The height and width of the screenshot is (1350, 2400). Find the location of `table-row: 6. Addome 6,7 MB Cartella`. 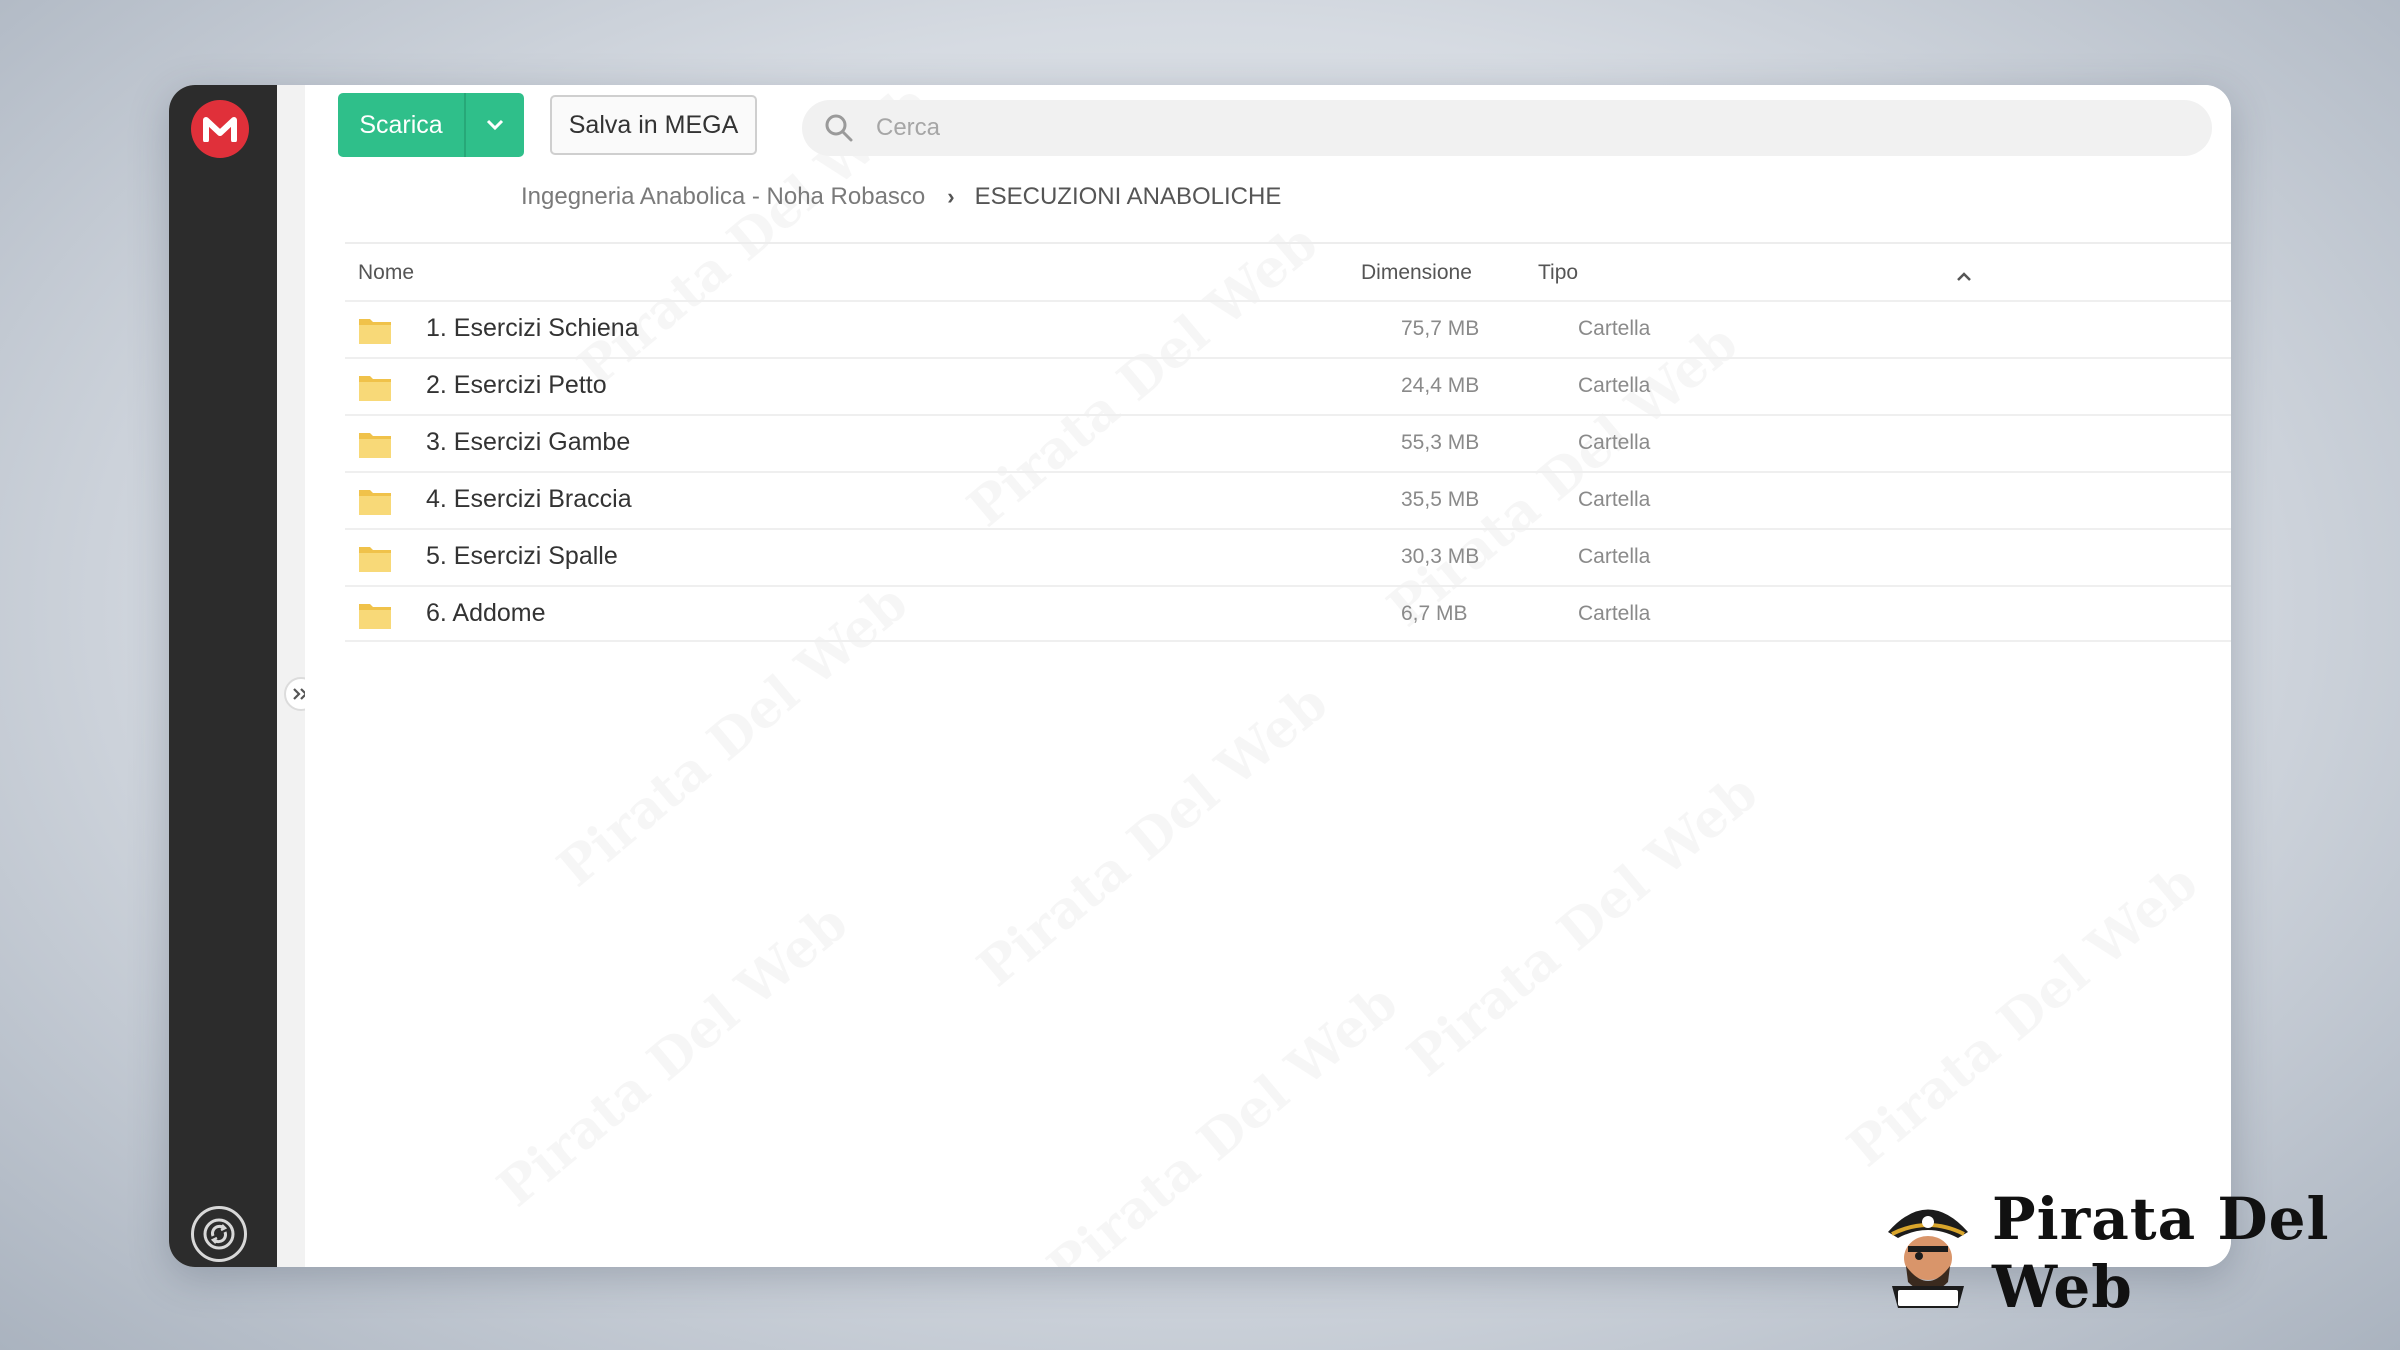

table-row: 6. Addome 6,7 MB Cartella is located at coordinates (1288, 613).